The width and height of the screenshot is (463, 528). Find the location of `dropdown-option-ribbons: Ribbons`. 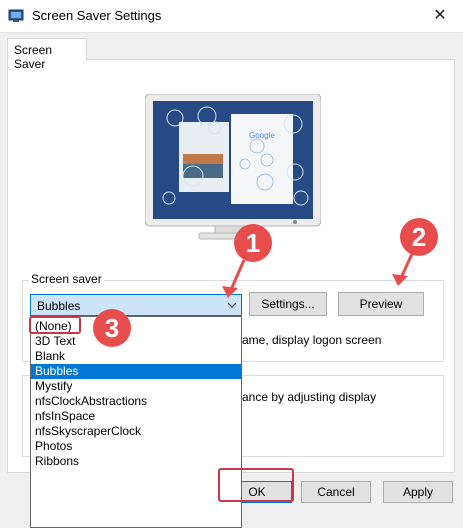

dropdown-option-ribbons: Ribbons is located at coordinates (136, 461).